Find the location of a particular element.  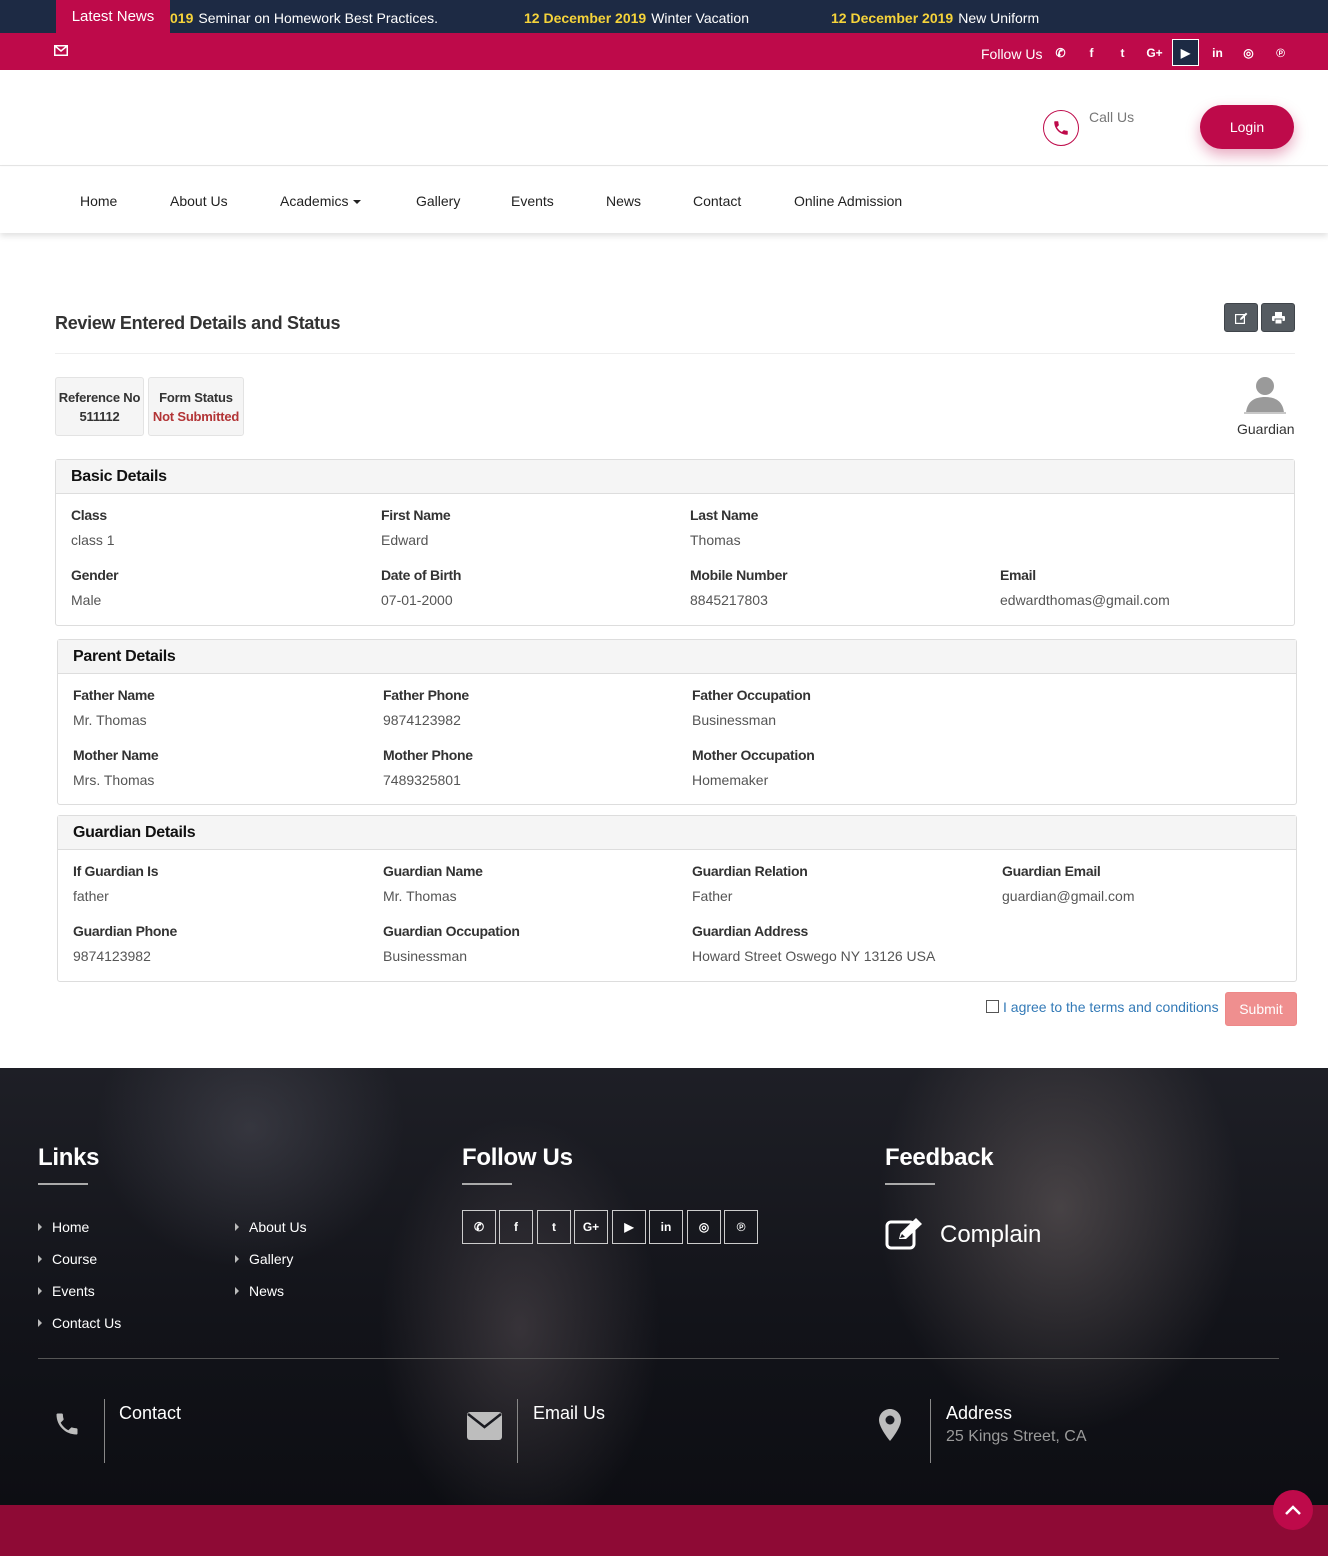

gender-field: Gender Male is located at coordinates (95, 587).